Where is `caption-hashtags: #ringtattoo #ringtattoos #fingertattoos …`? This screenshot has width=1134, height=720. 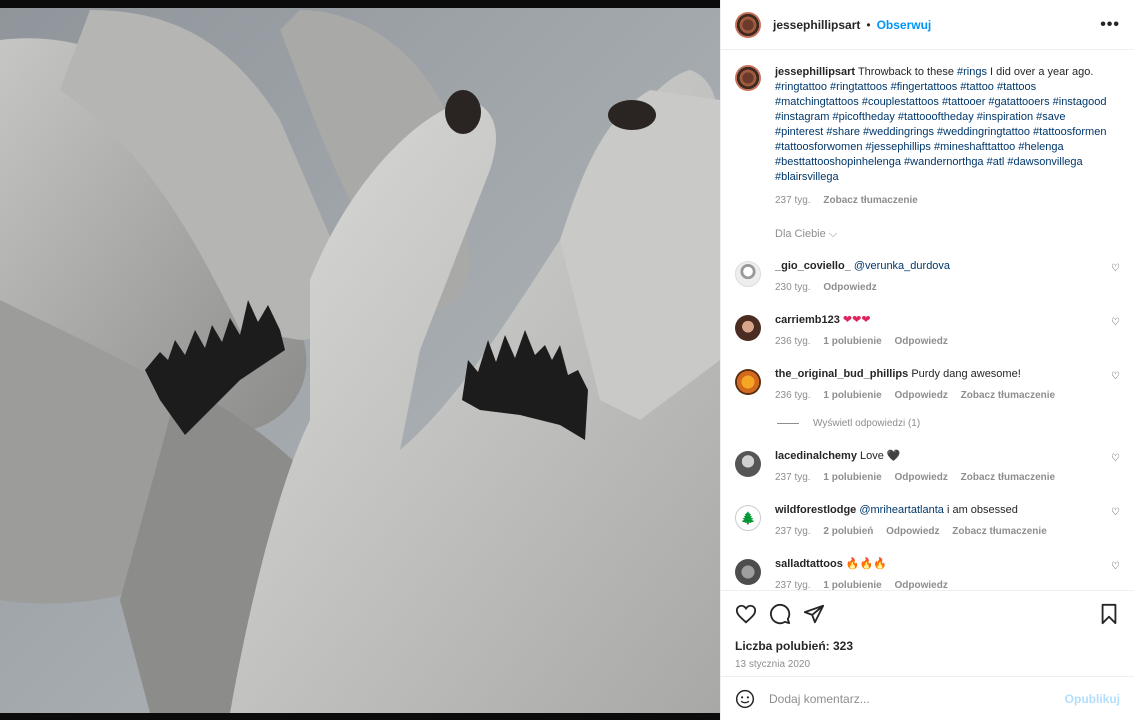
caption-hashtags: #ringtattoo #ringtattoos #fingertattoos … is located at coordinates (940, 132).